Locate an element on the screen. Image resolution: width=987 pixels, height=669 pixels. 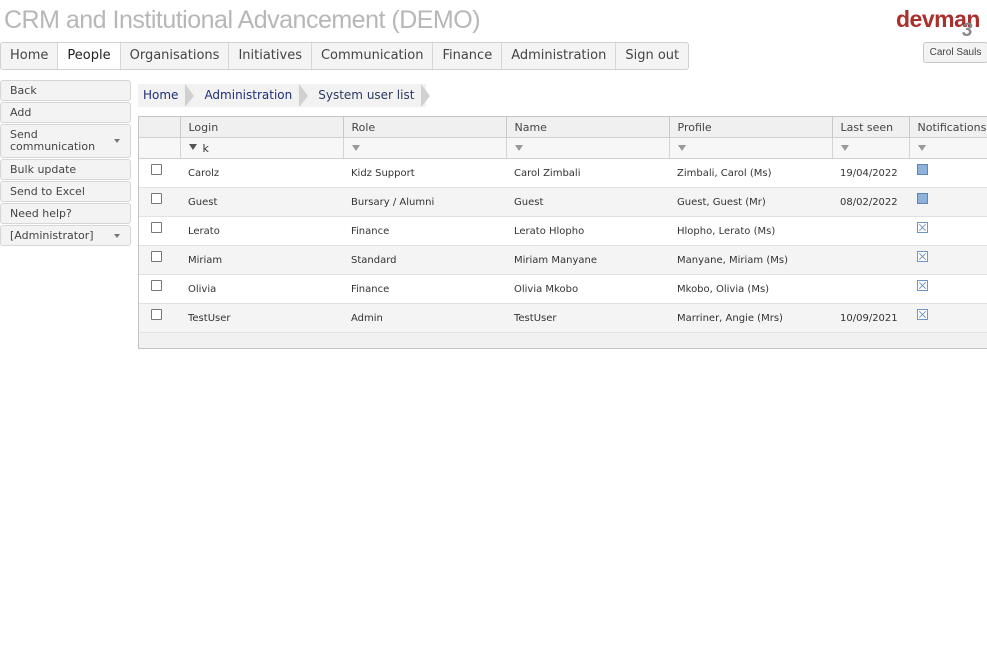
send-to-excel-button: Send to Excel is located at coordinates (65, 191).